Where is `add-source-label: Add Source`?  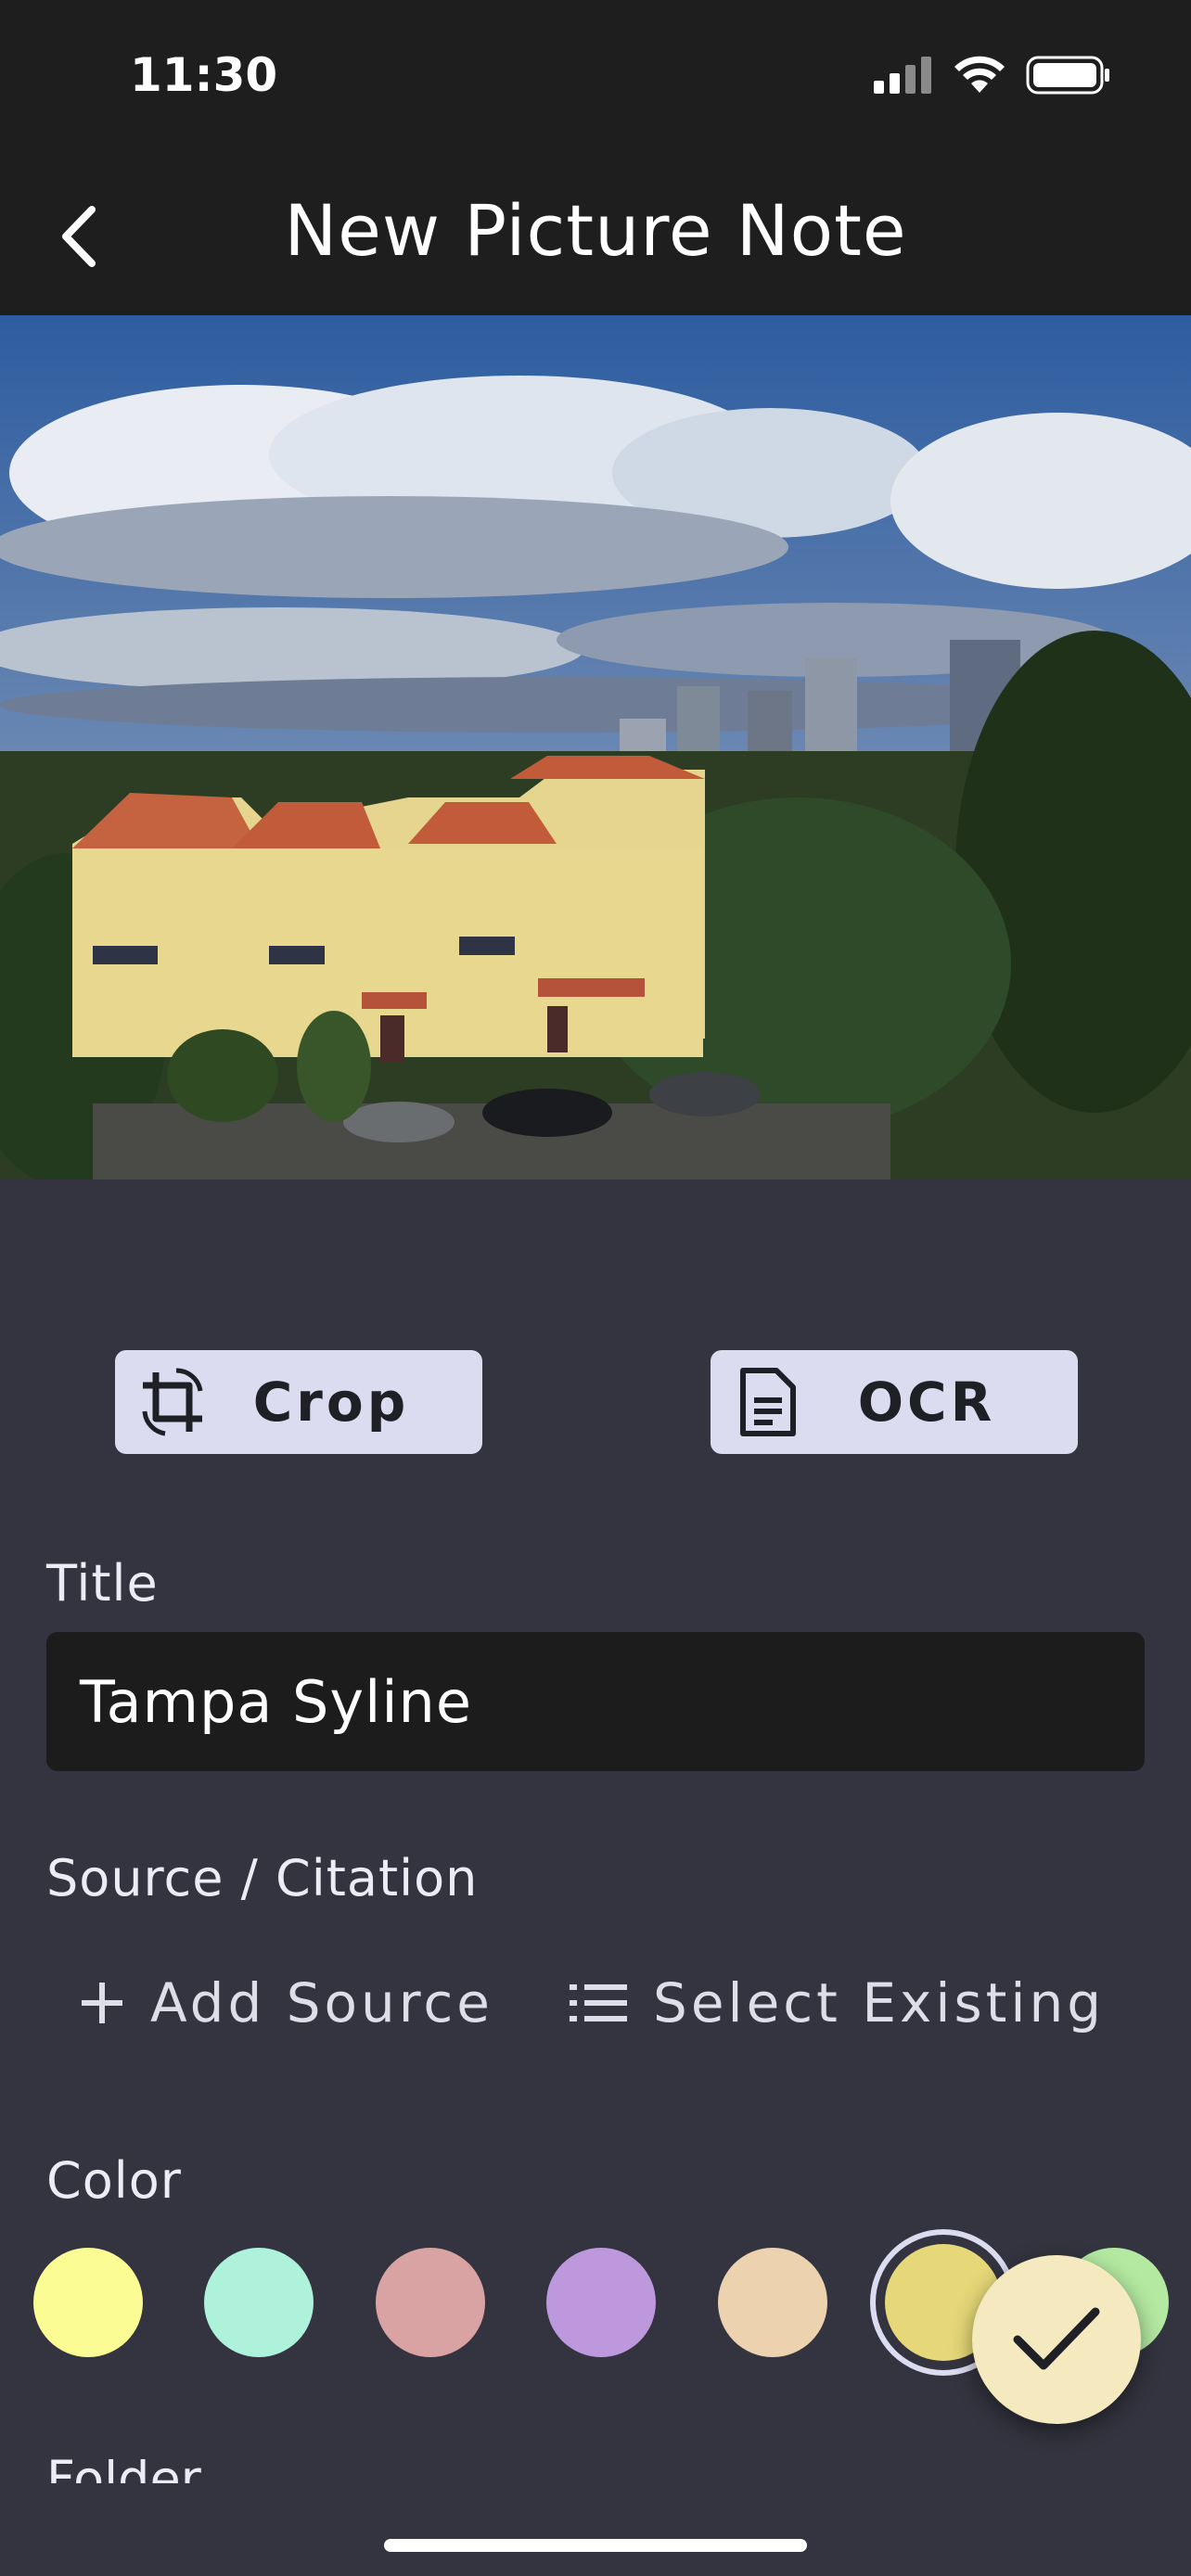
add-source-label: Add Source is located at coordinates (321, 2003).